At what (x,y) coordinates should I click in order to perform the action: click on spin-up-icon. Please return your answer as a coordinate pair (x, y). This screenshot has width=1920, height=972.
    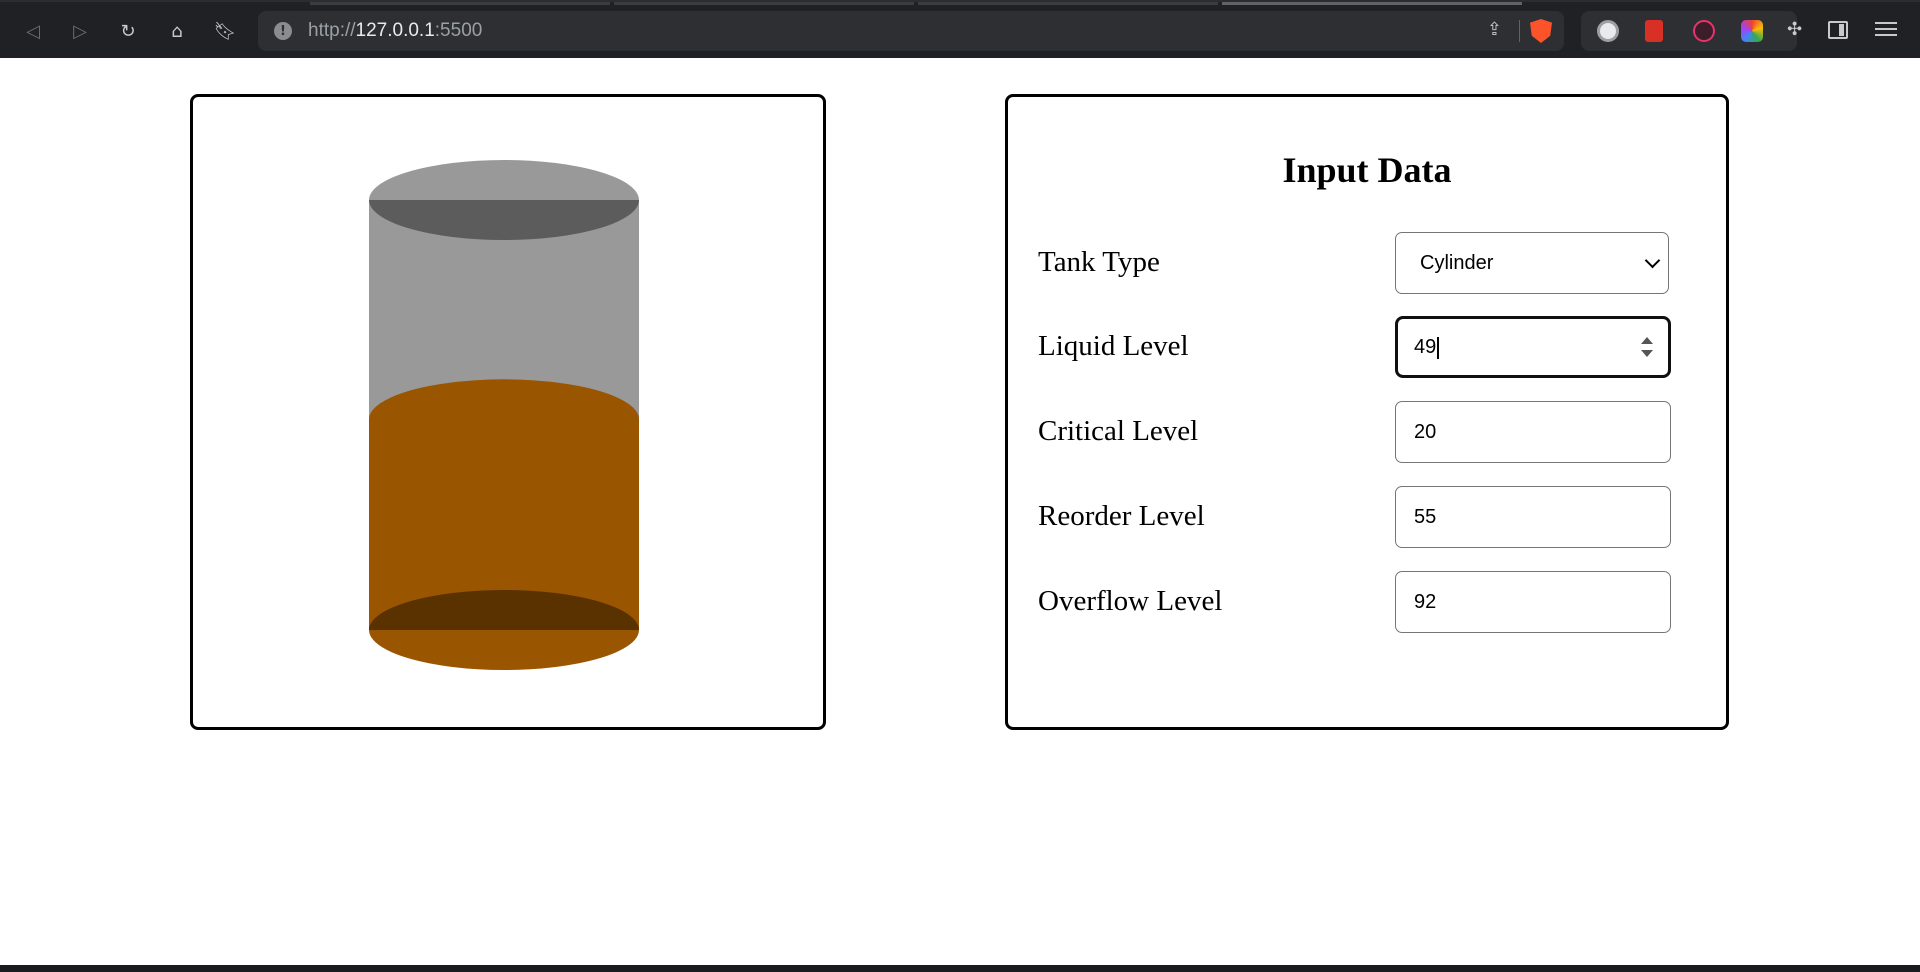
    Looking at the image, I should click on (1647, 340).